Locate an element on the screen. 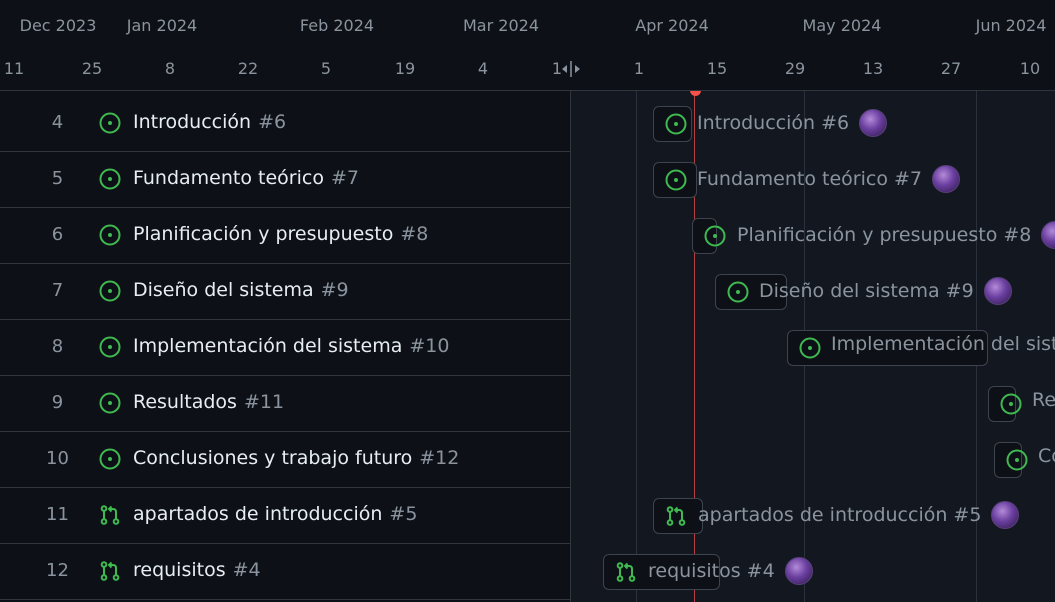  issue-number: #10 is located at coordinates (429, 346).